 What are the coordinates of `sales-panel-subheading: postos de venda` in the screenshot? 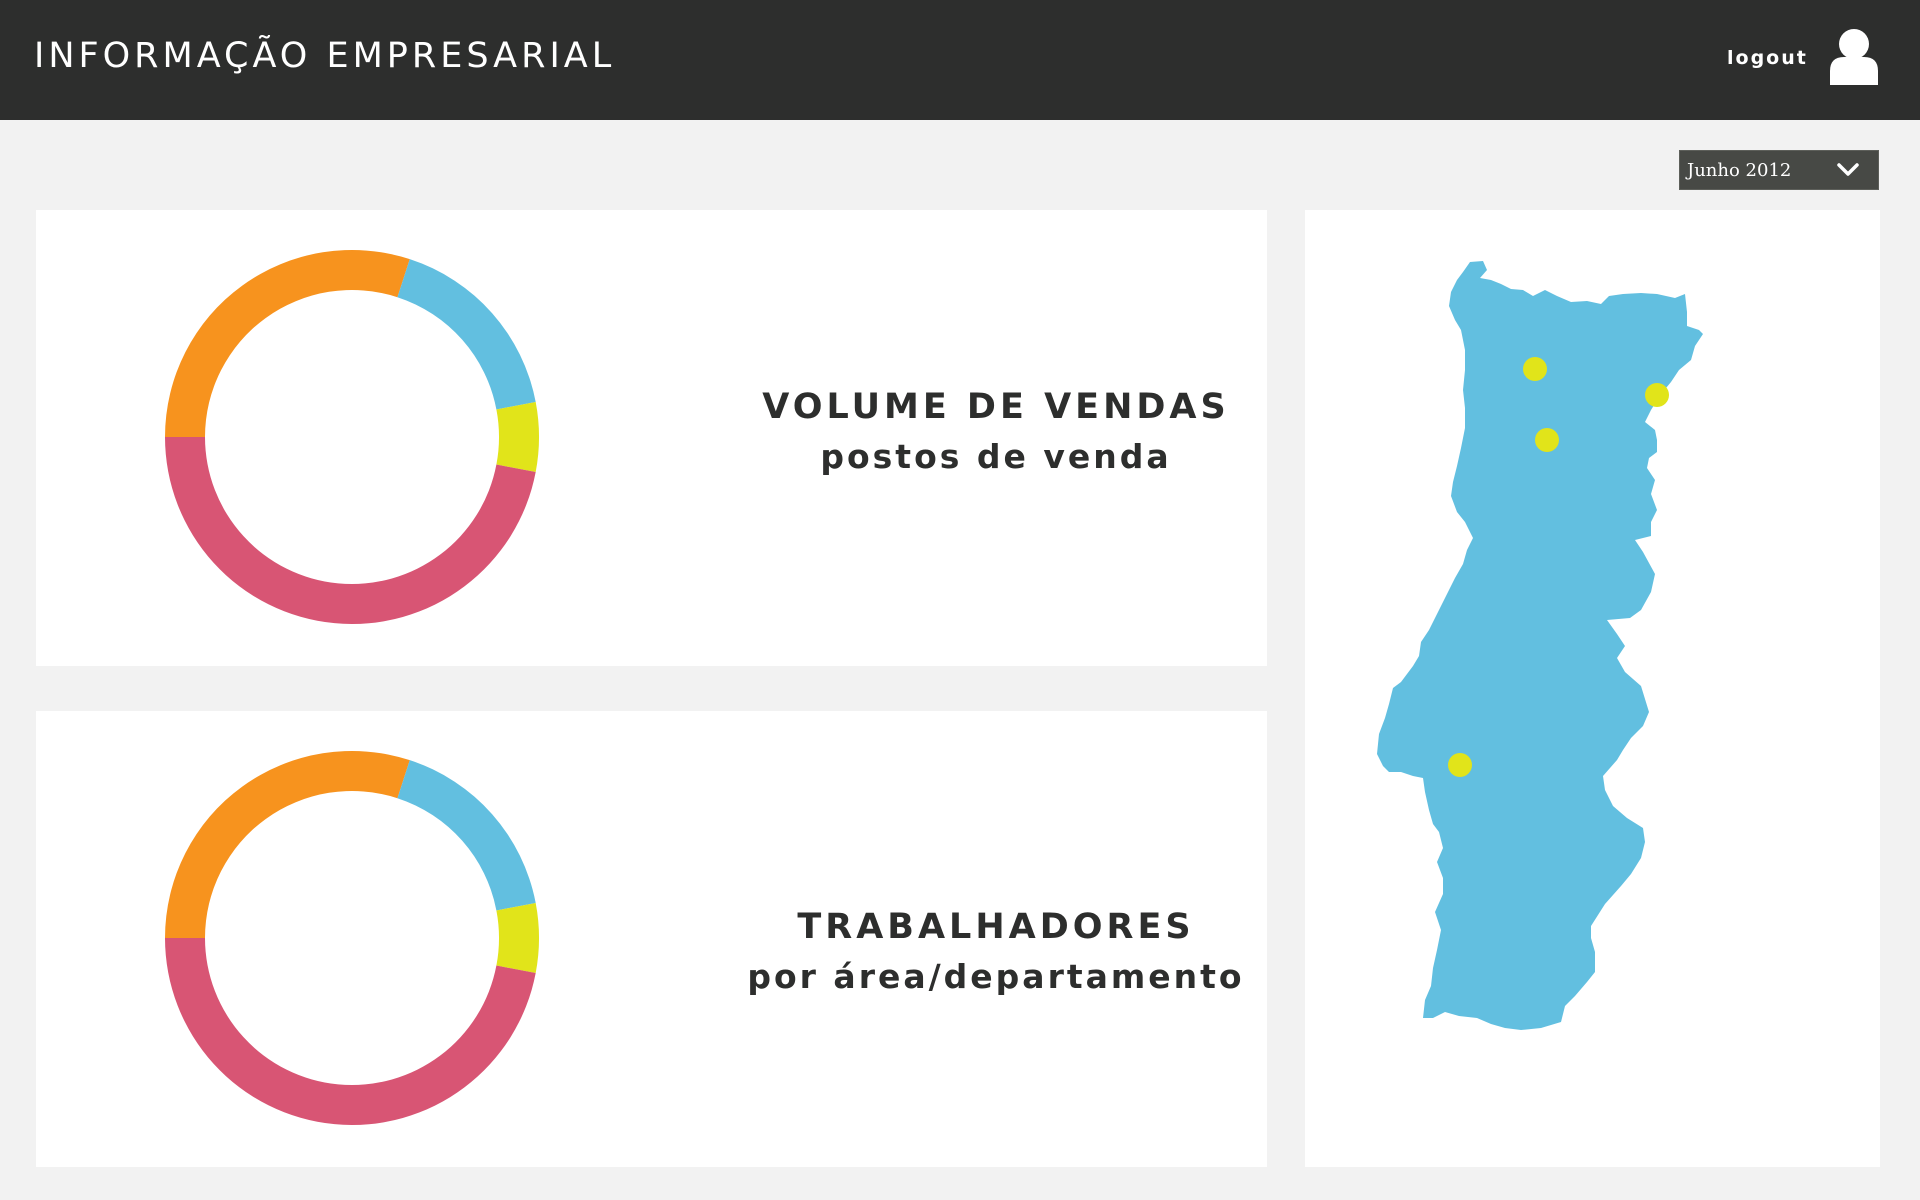 It's located at (996, 456).